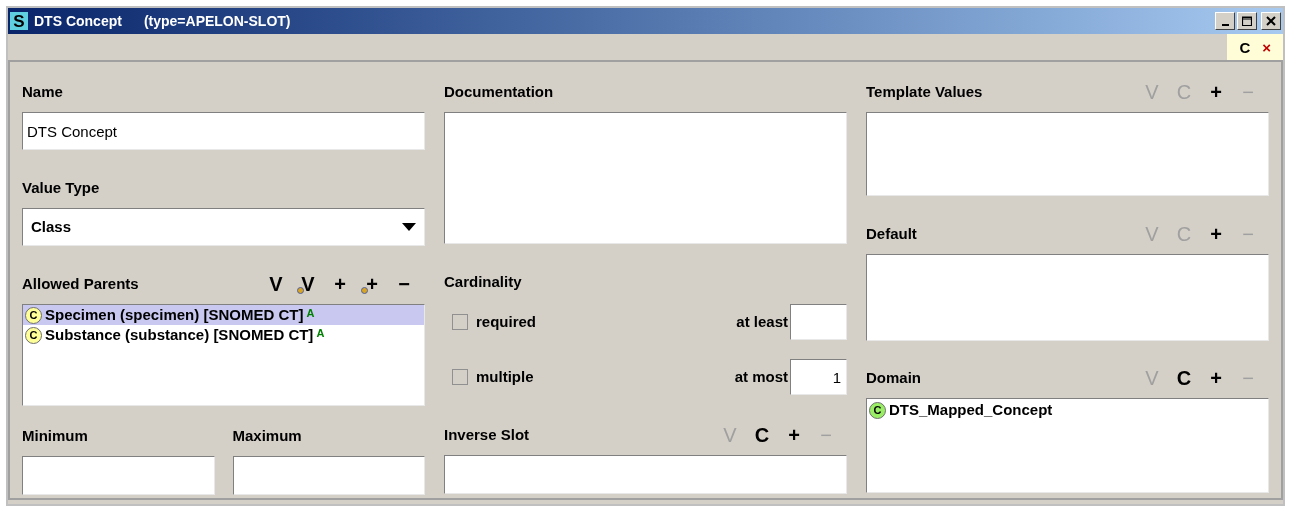  I want to click on minimize-button, so click(1225, 21).